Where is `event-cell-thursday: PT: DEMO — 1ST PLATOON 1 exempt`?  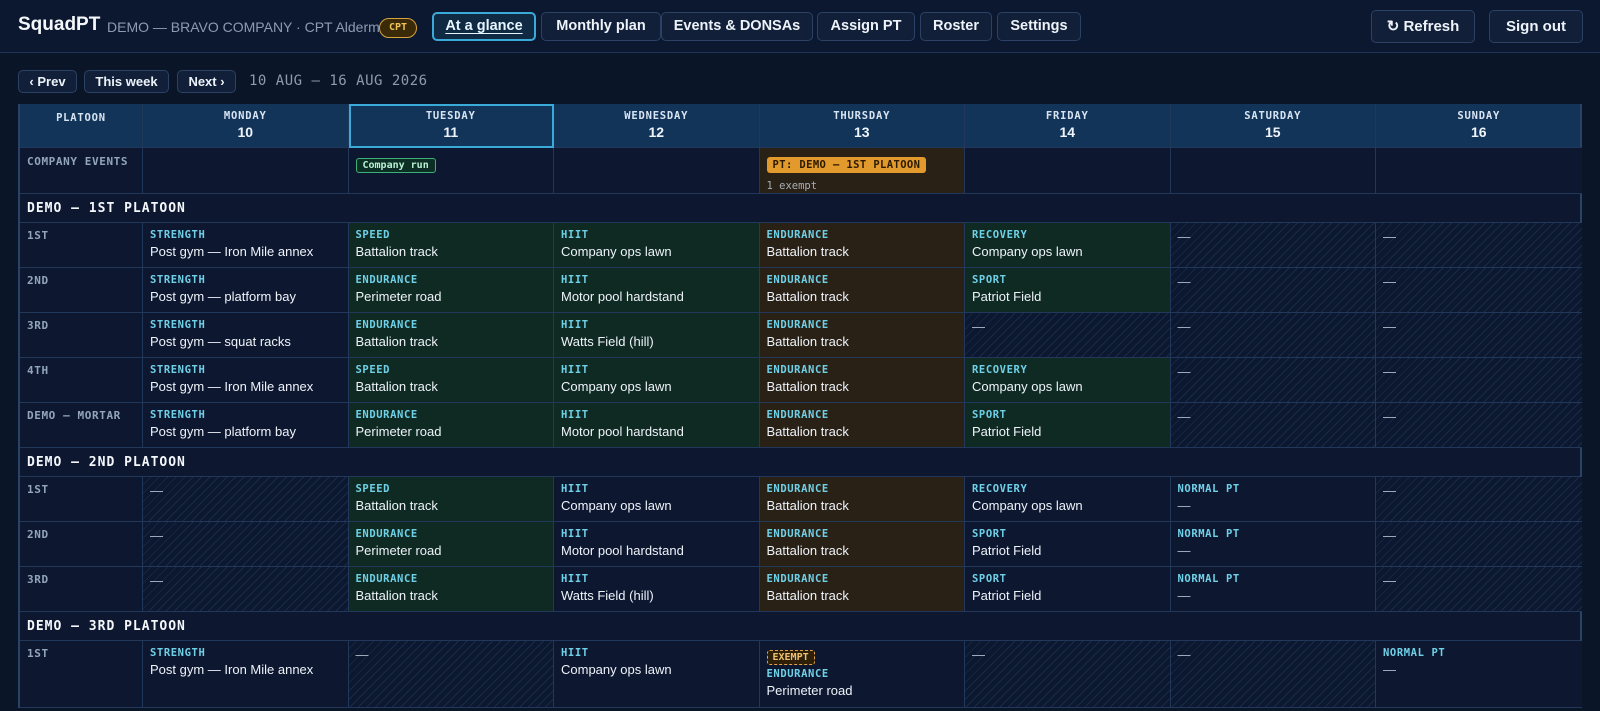
event-cell-thursday: PT: DEMO — 1ST PLATOON 1 exempt is located at coordinates (862, 171).